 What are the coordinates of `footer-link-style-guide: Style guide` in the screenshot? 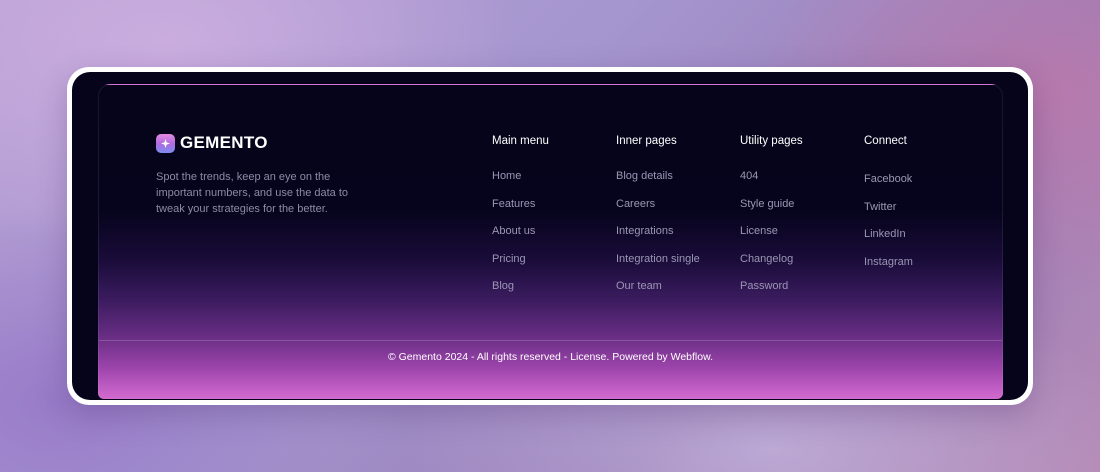 It's located at (771, 204).